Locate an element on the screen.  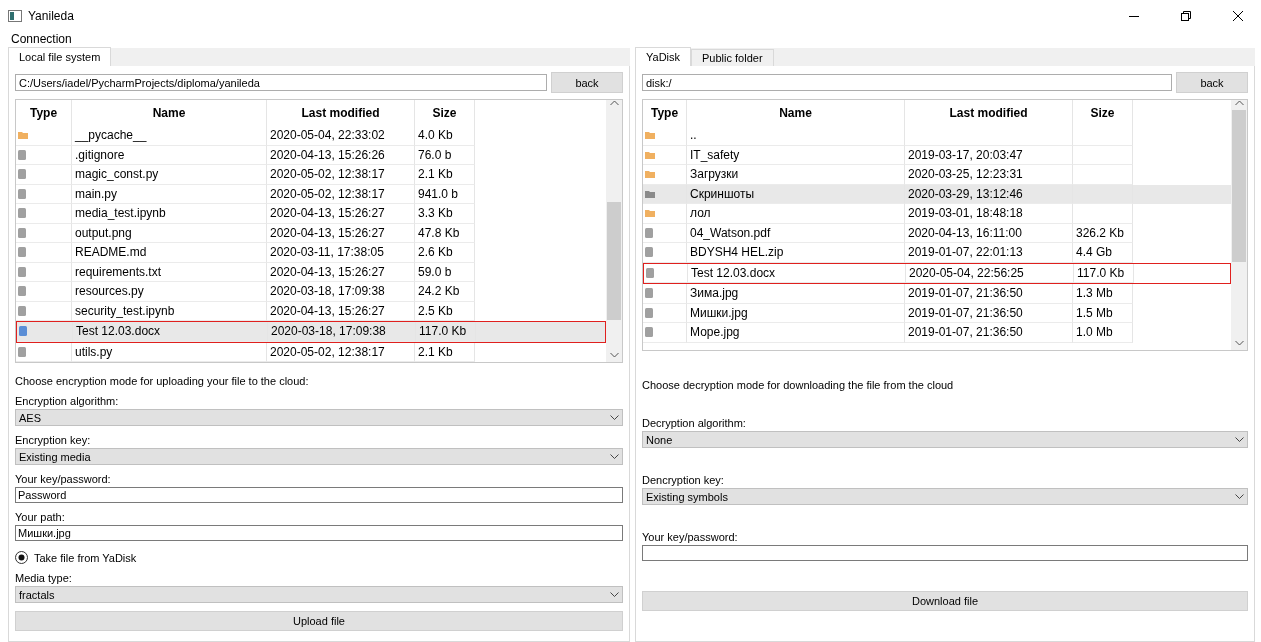
file-row: security_test.ipynb 2020-04-13, 15:26:27 2.5 Kb is located at coordinates (311, 311).